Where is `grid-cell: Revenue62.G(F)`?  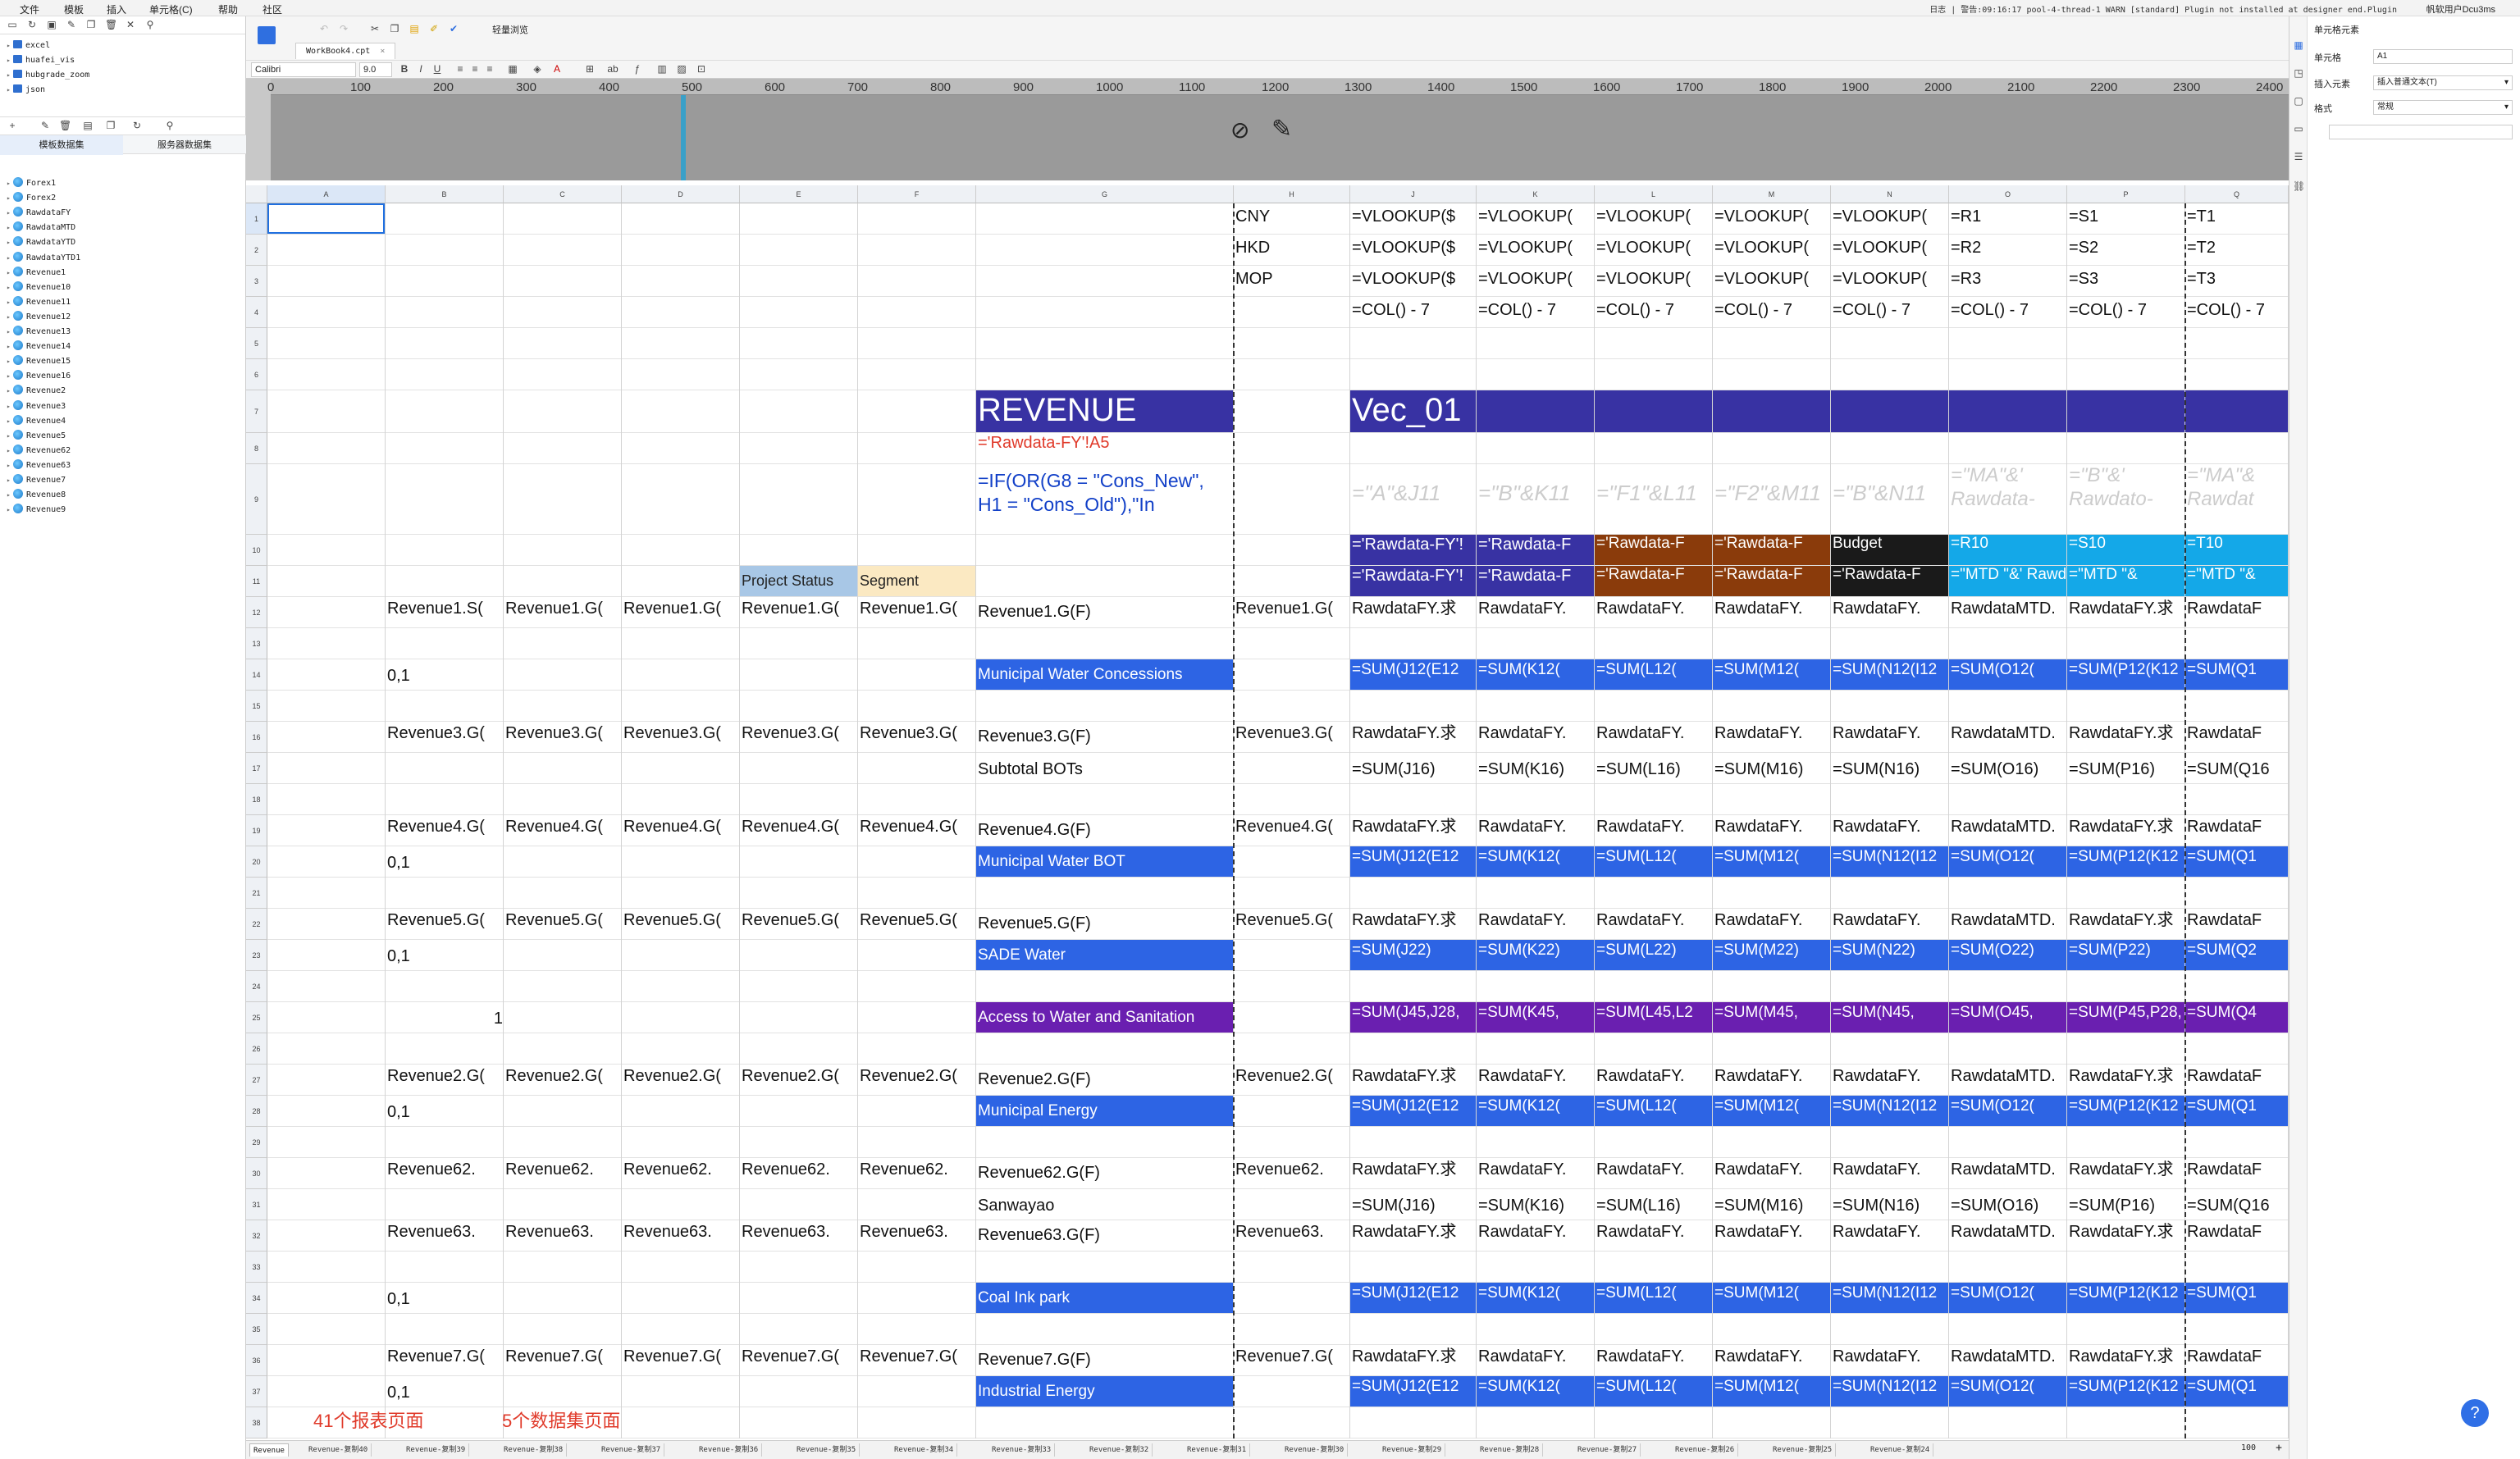
grid-cell: Revenue62.G(F) is located at coordinates (1105, 1173).